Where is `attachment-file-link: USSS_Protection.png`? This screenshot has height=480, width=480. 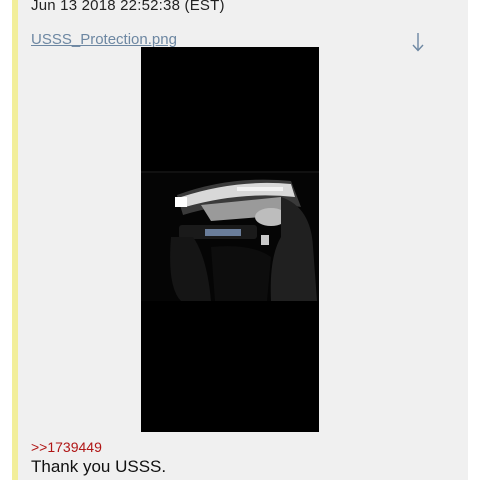 attachment-file-link: USSS_Protection.png is located at coordinates (104, 39).